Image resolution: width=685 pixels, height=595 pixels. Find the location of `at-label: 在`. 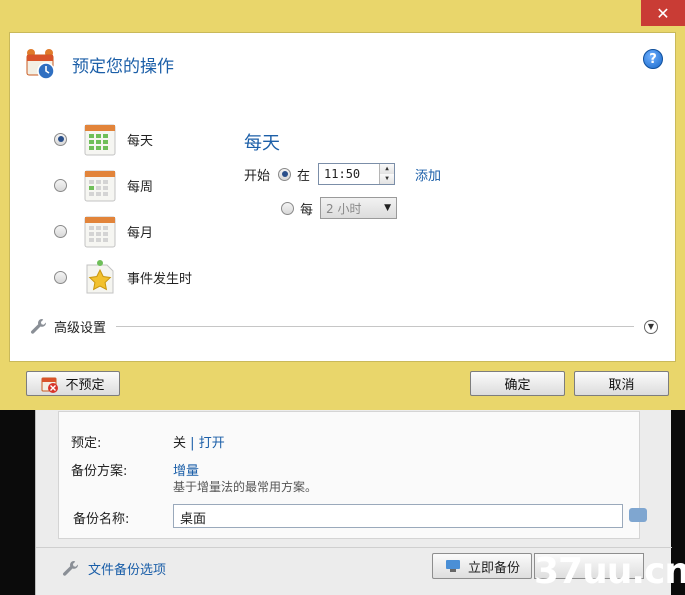

at-label: 在 is located at coordinates (304, 176).